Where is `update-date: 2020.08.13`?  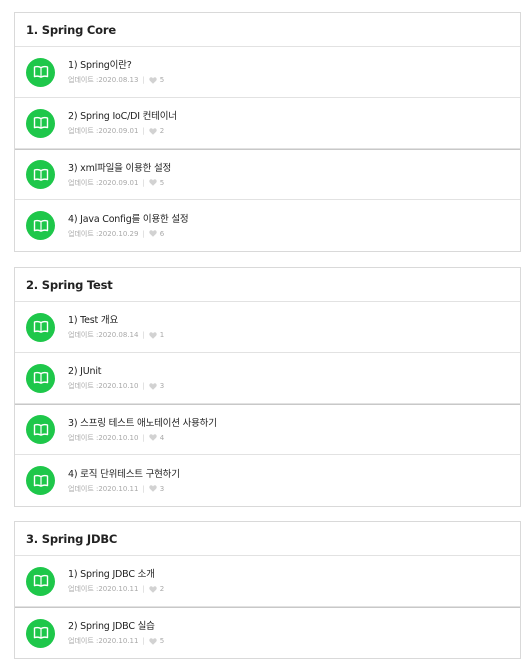
update-date: 2020.08.13 is located at coordinates (118, 80).